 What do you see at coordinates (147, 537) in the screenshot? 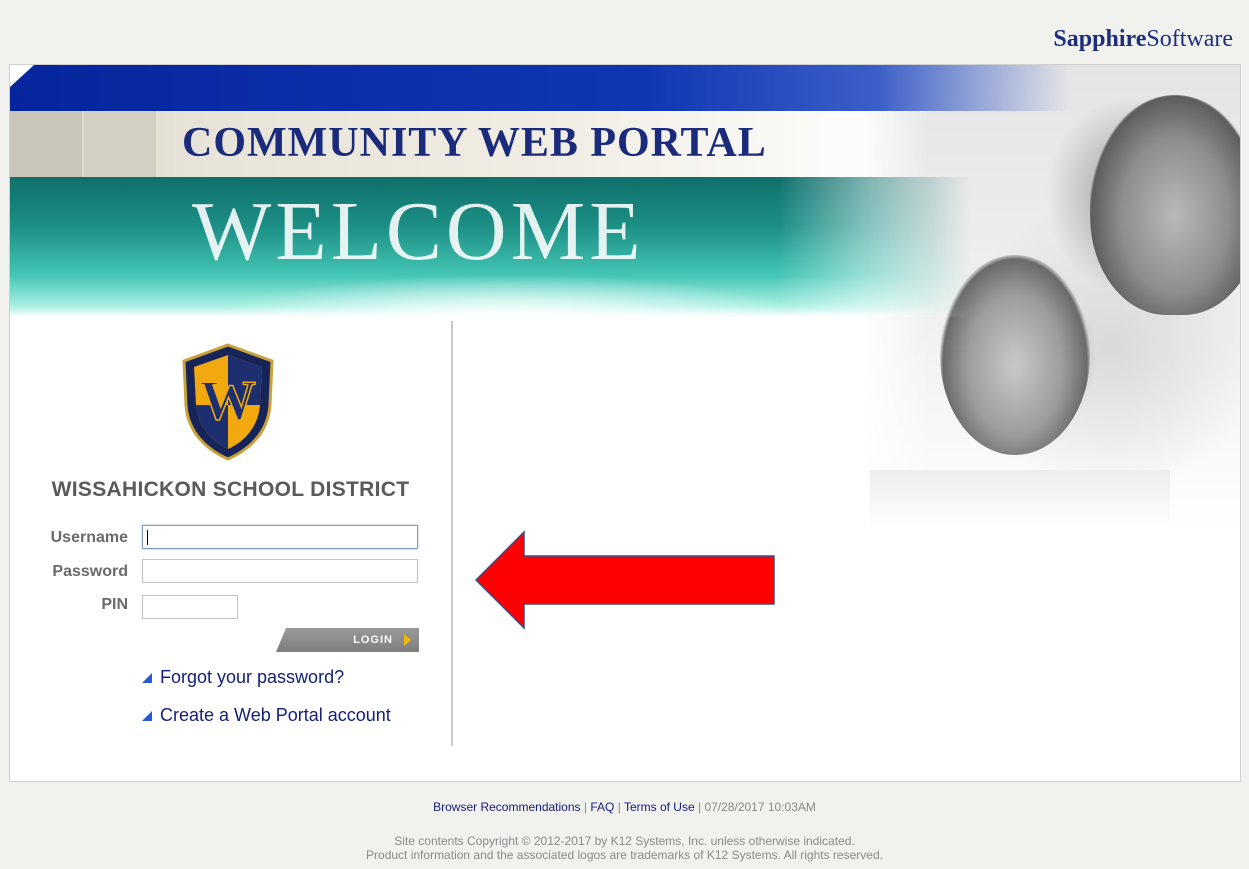
I see `text-caret` at bounding box center [147, 537].